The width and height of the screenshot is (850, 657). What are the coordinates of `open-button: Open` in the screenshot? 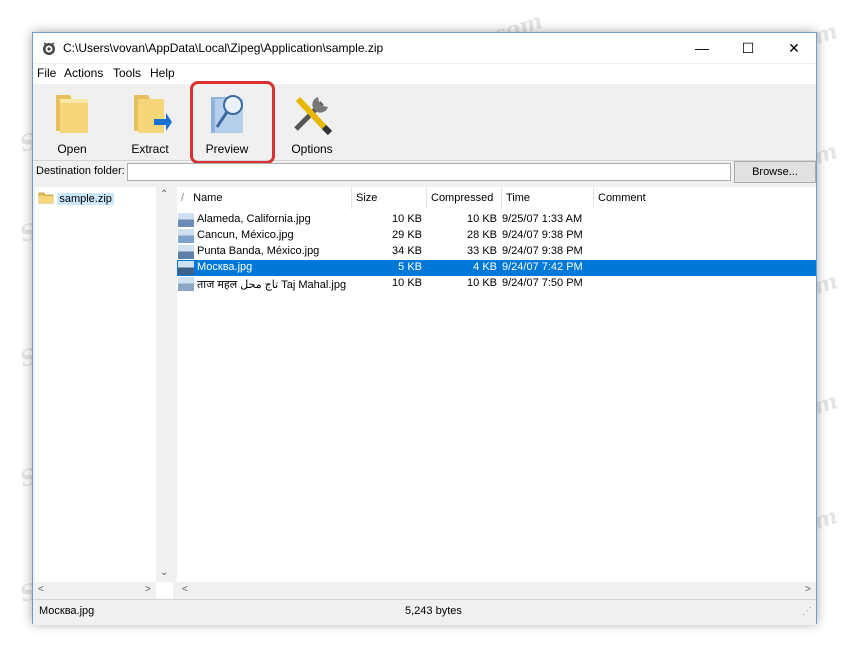 It's located at (72, 122).